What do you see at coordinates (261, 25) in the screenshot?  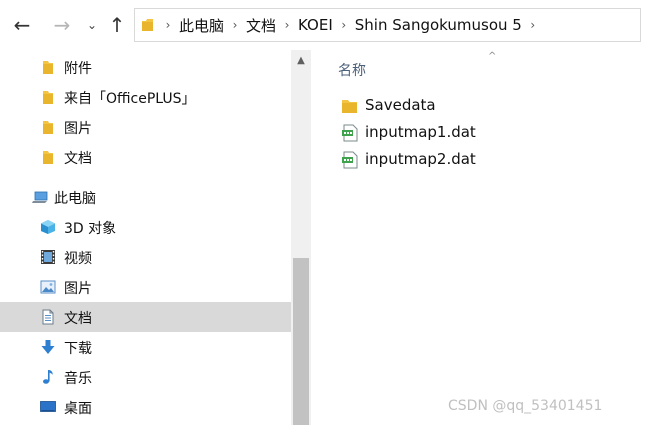 I see `breadcrumb-documents: 文档` at bounding box center [261, 25].